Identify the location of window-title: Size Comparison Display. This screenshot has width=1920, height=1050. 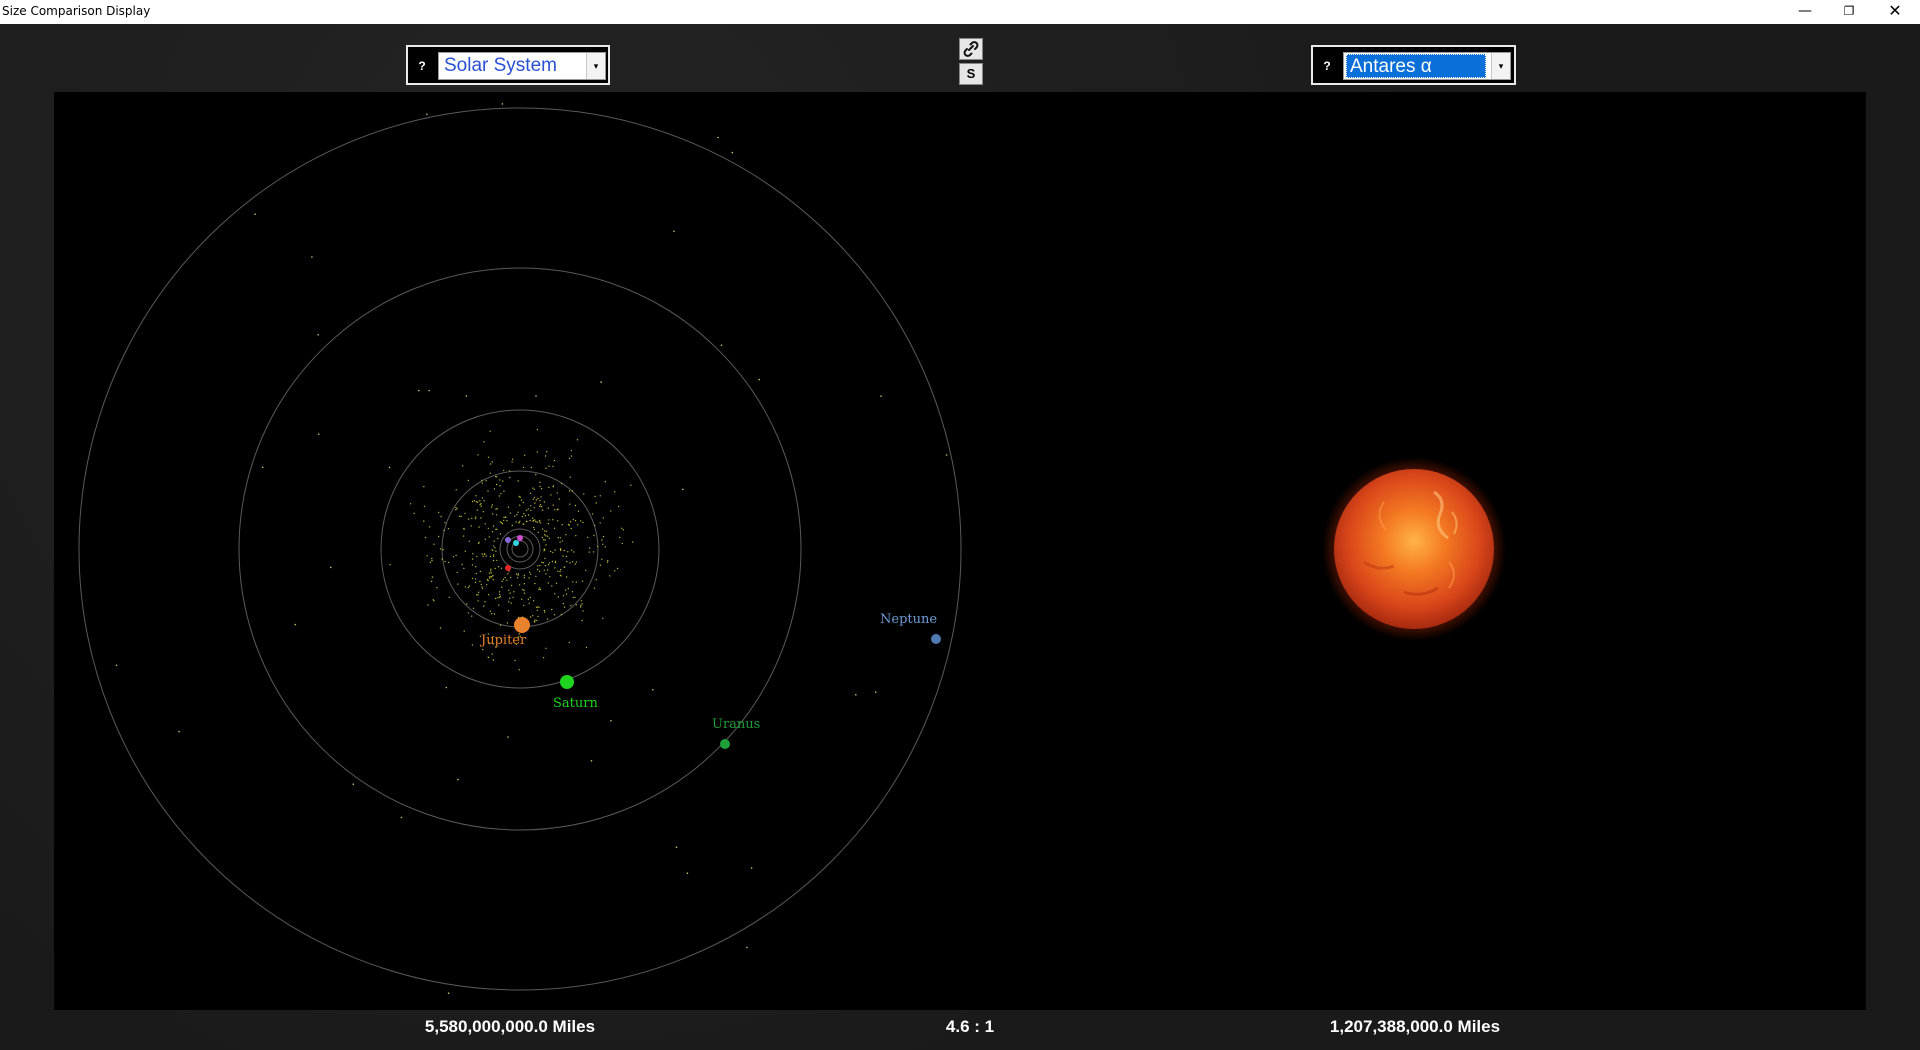
(76, 11).